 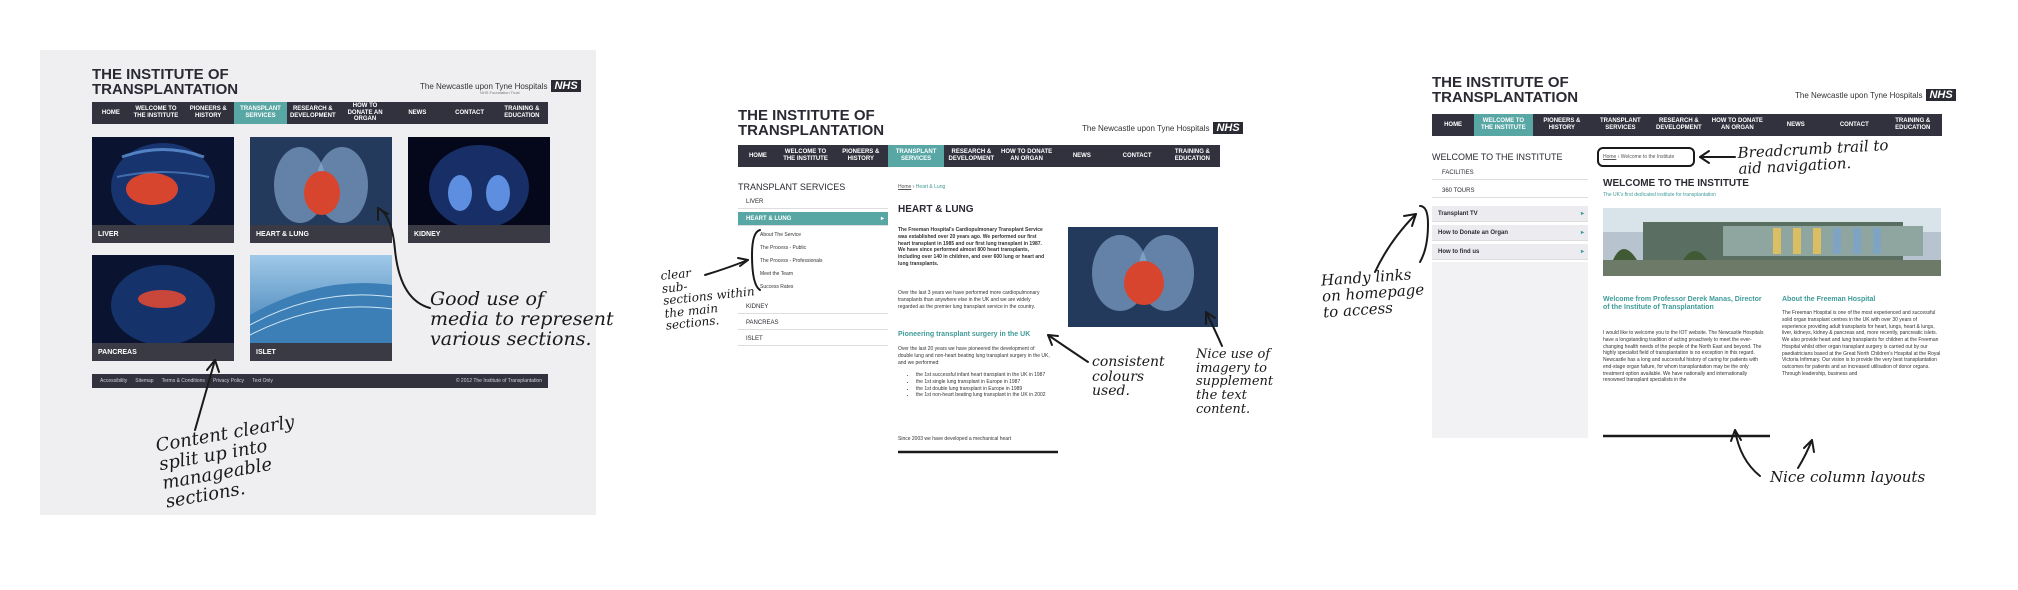 What do you see at coordinates (205, 395) in the screenshot?
I see `arrow-content` at bounding box center [205, 395].